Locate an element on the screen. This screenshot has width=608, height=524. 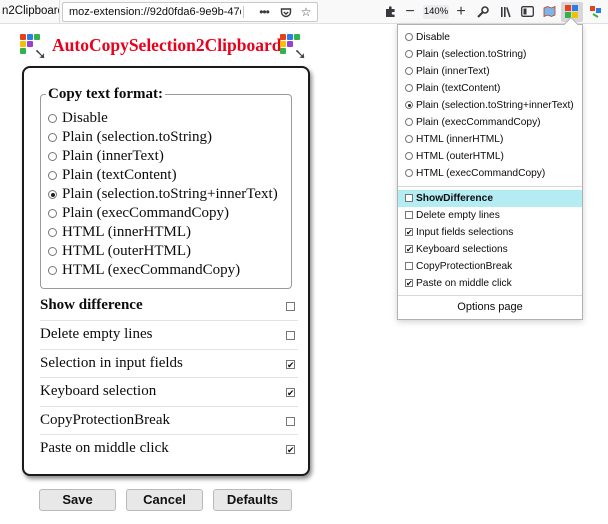
format-option-label: Plain (selection.toString) is located at coordinates (137, 137).